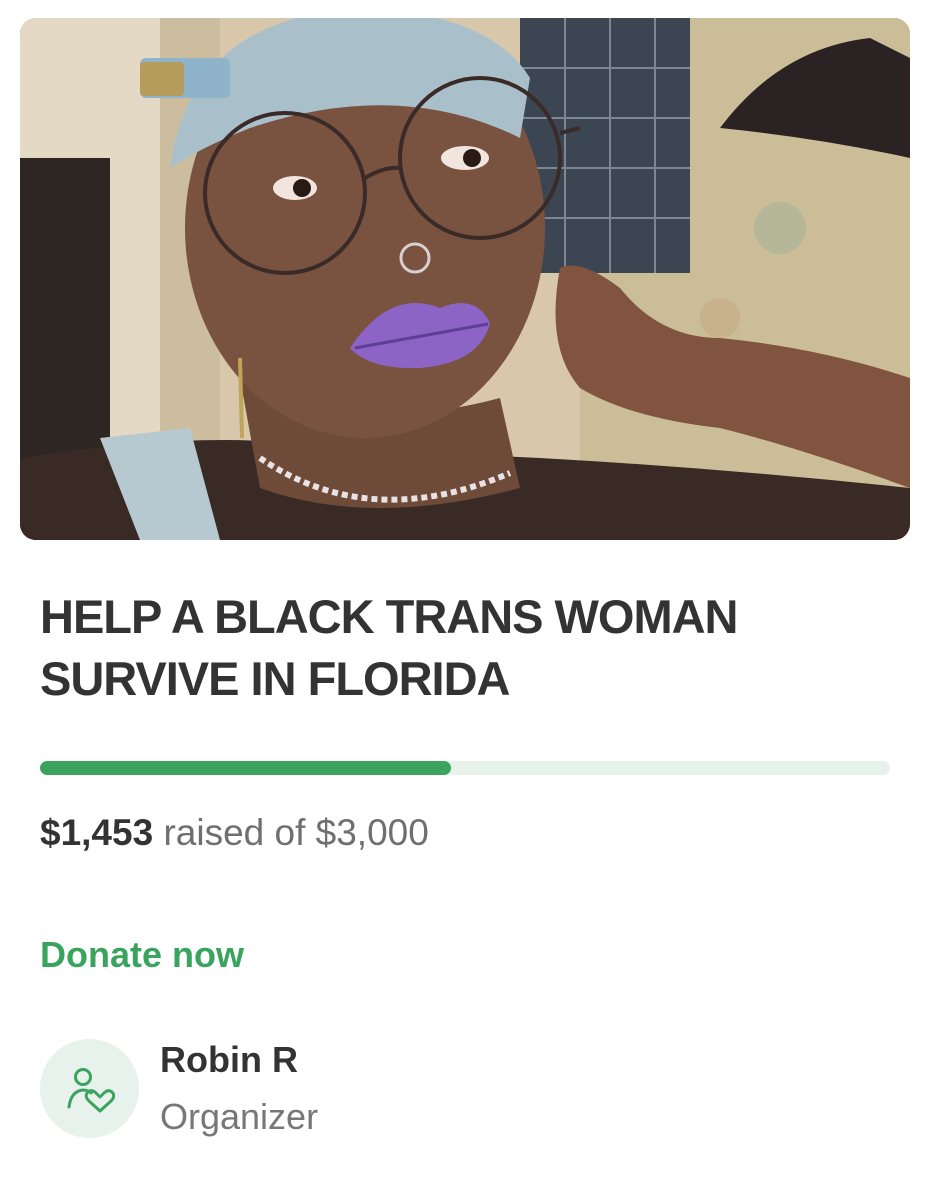 The image size is (930, 1200). Describe the element at coordinates (389, 616) in the screenshot. I see `campaign-title-line1: HELP A BLACK TRANS WOMAN` at that location.